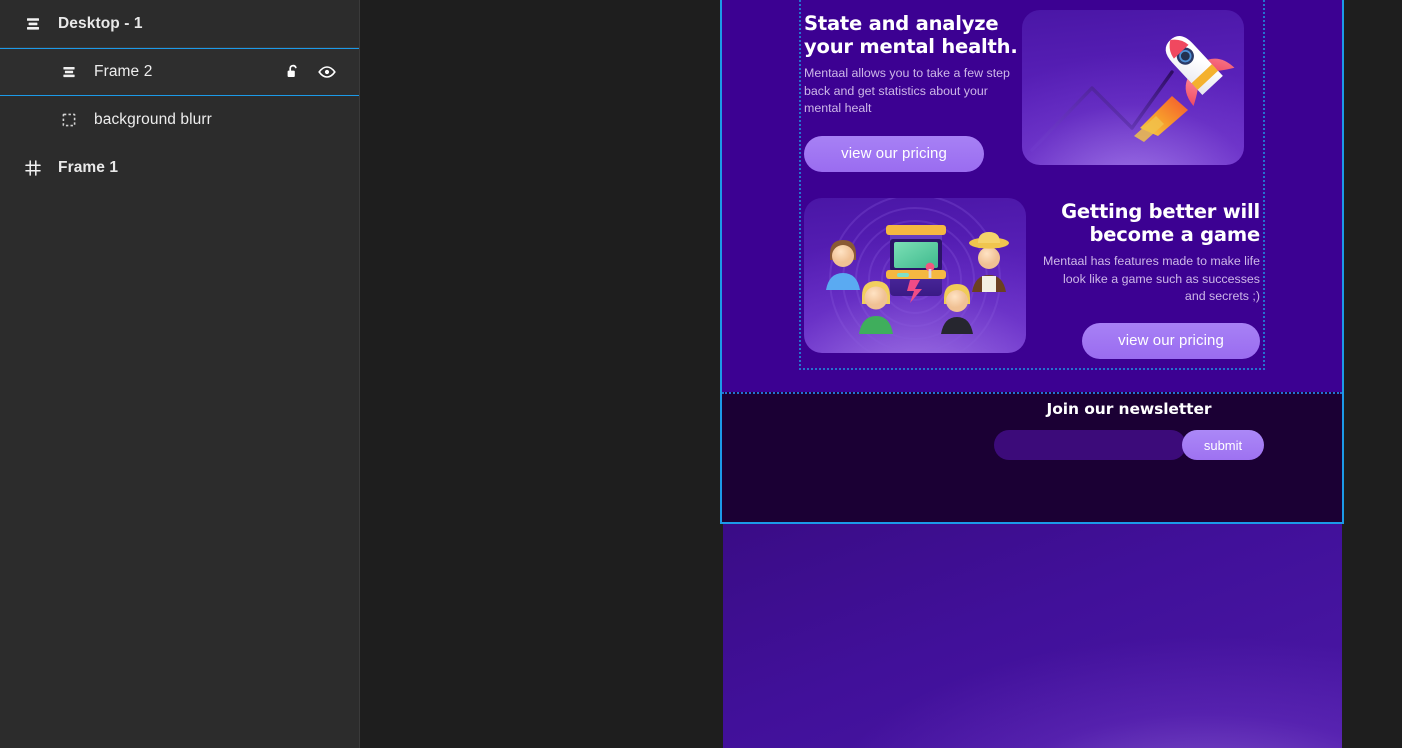 The height and width of the screenshot is (748, 1402). I want to click on sidebar-item-background-blurr: background blurr, so click(179, 120).